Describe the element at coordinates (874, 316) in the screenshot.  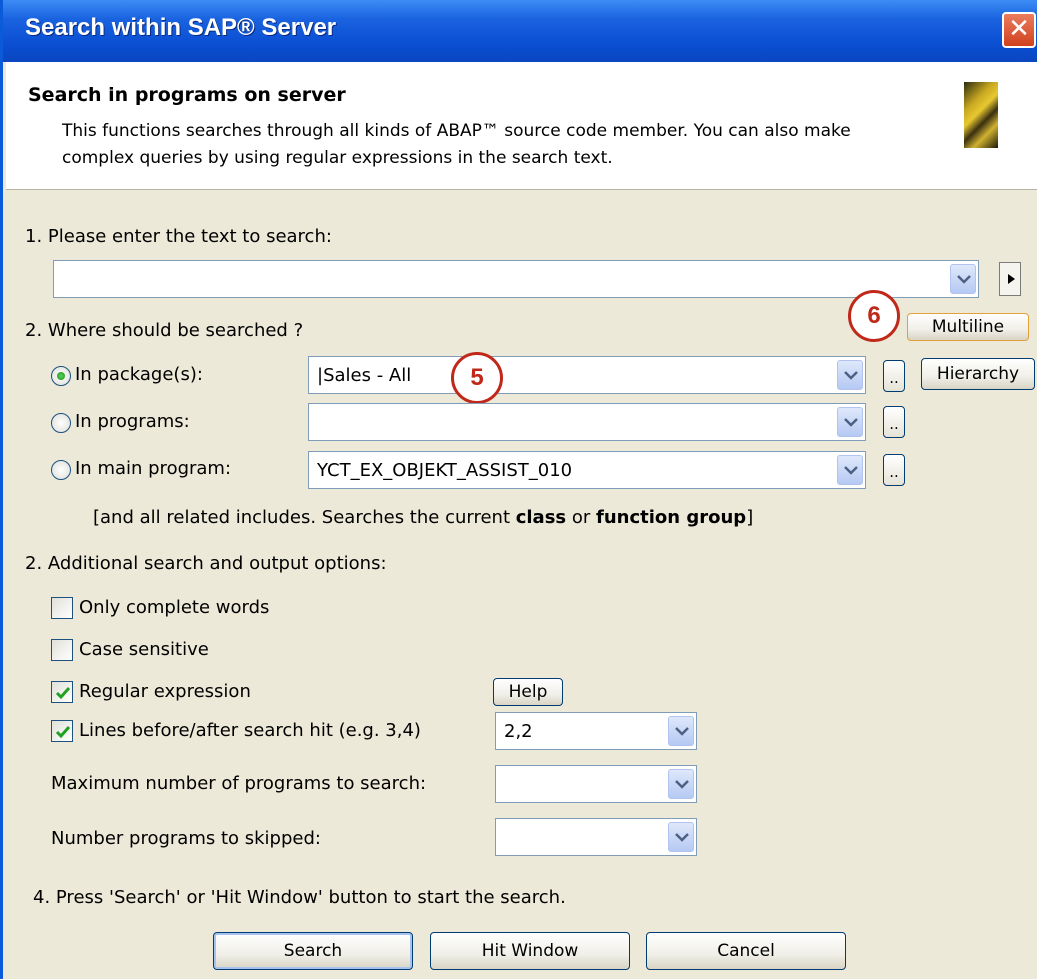
I see `callout-six: 6` at that location.